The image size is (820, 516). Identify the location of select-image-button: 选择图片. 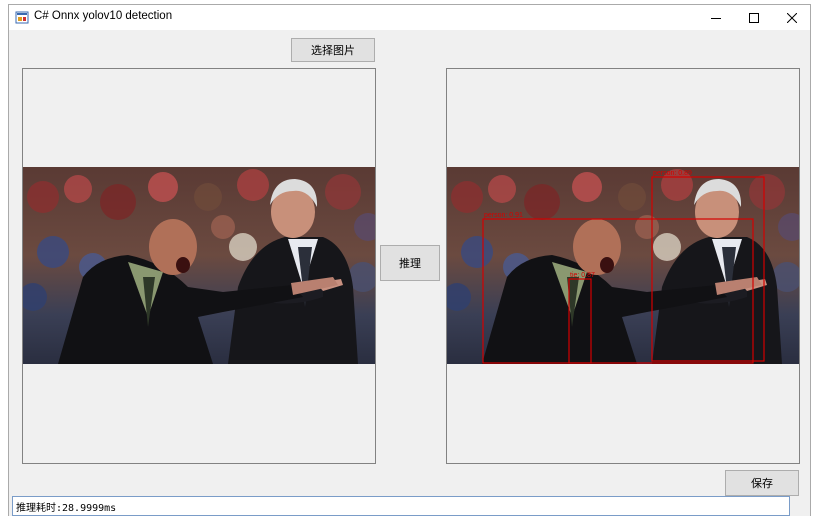
(333, 50).